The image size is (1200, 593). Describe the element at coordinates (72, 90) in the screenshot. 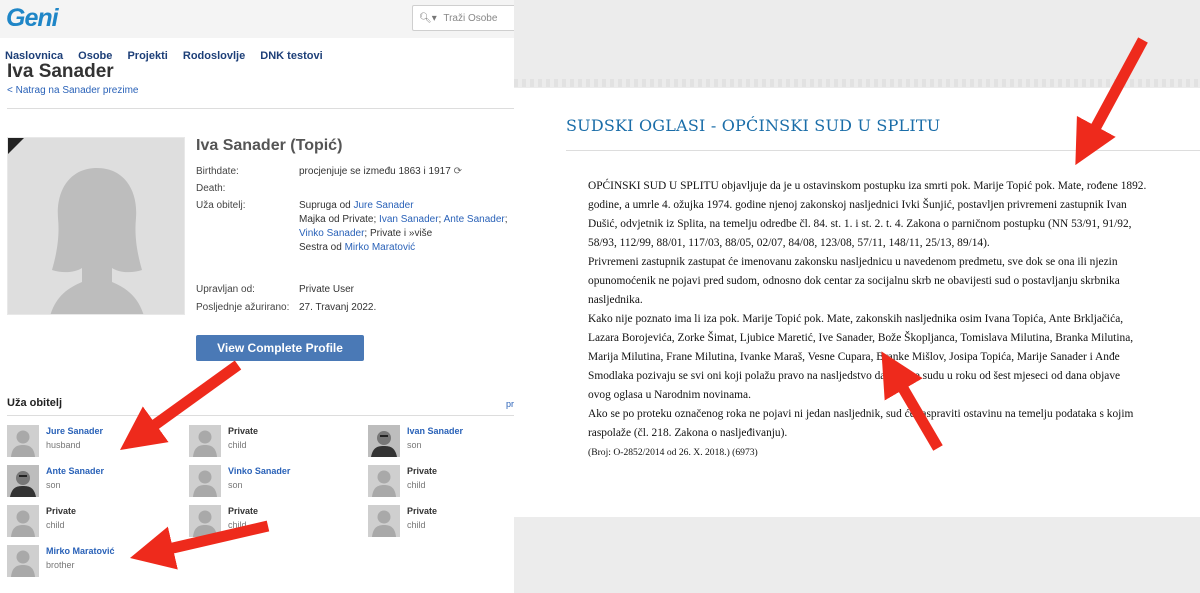

I see `back-link: < Natrag na Sanader prezime` at that location.